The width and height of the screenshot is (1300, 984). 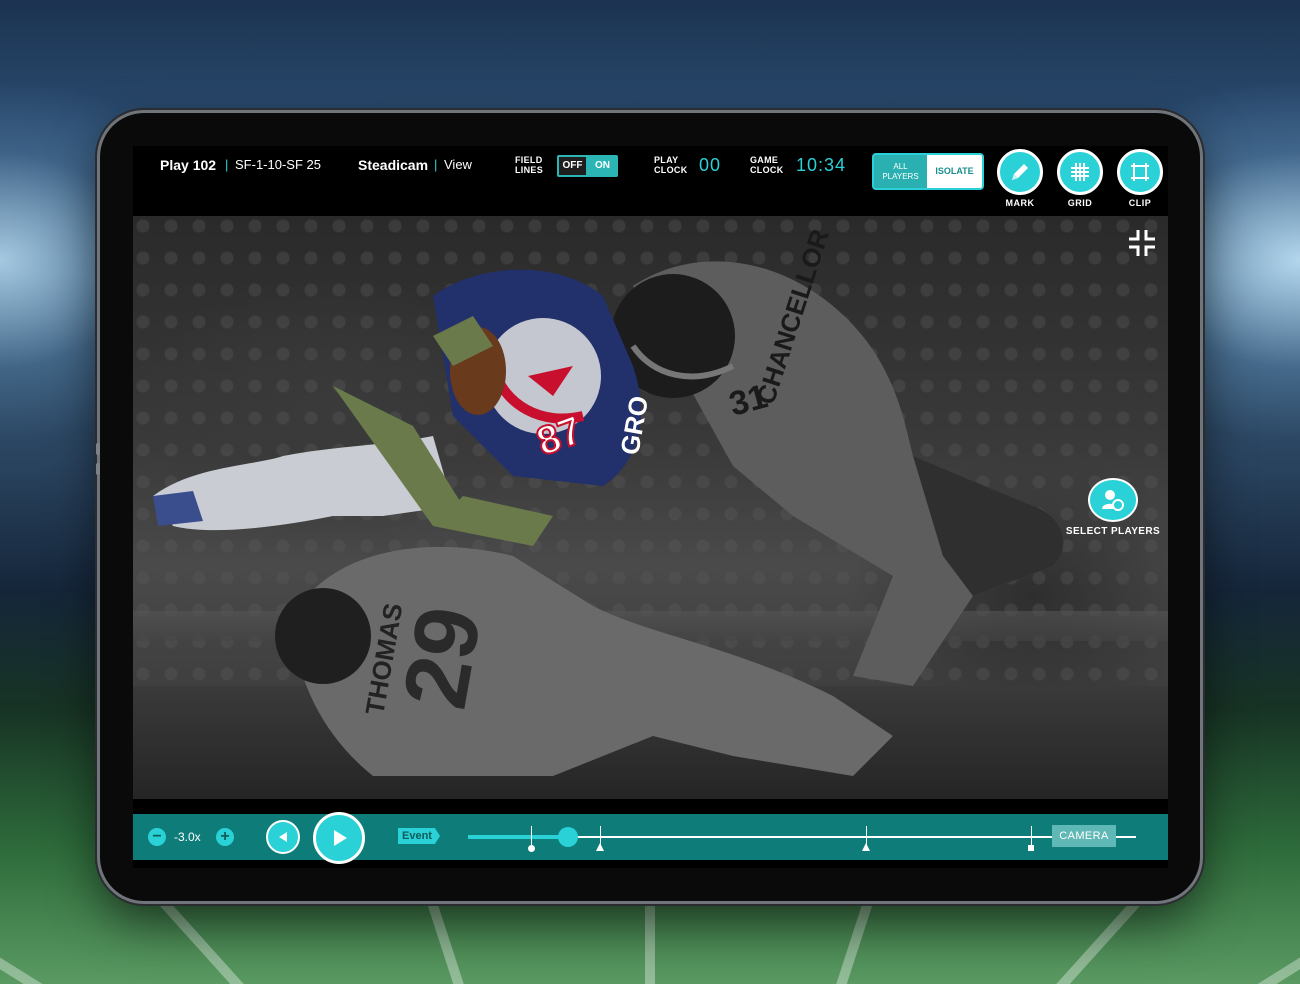 I want to click on game-clock-value: 10:34, so click(x=821, y=165).